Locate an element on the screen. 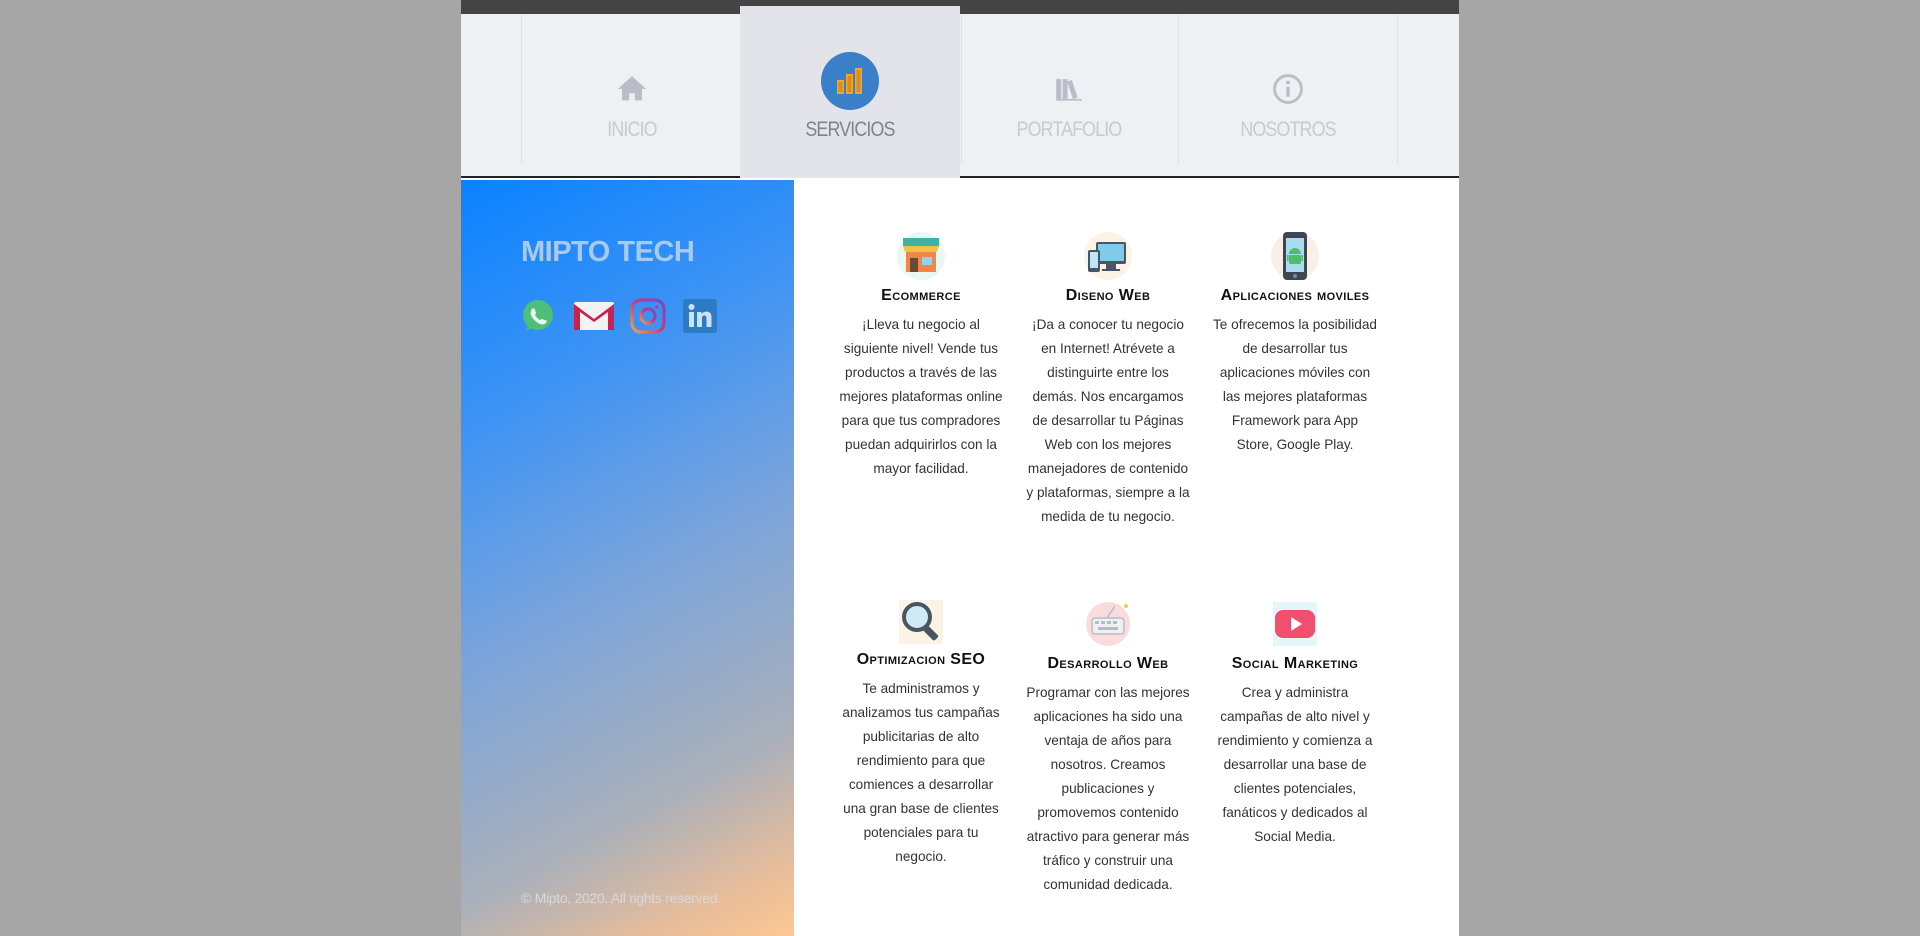 Image resolution: width=1920 pixels, height=936 pixels. service-title: Diseno Web is located at coordinates (1108, 295).